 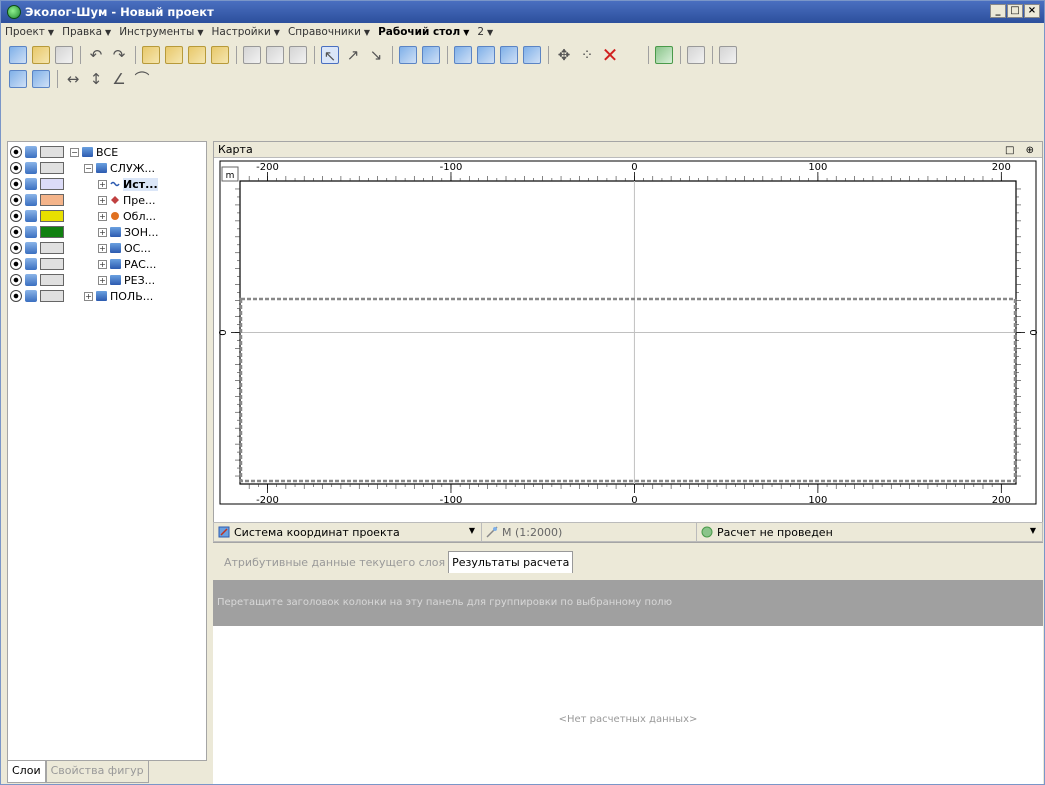 What do you see at coordinates (220, 55) in the screenshot?
I see `draw-polygon-icon` at bounding box center [220, 55].